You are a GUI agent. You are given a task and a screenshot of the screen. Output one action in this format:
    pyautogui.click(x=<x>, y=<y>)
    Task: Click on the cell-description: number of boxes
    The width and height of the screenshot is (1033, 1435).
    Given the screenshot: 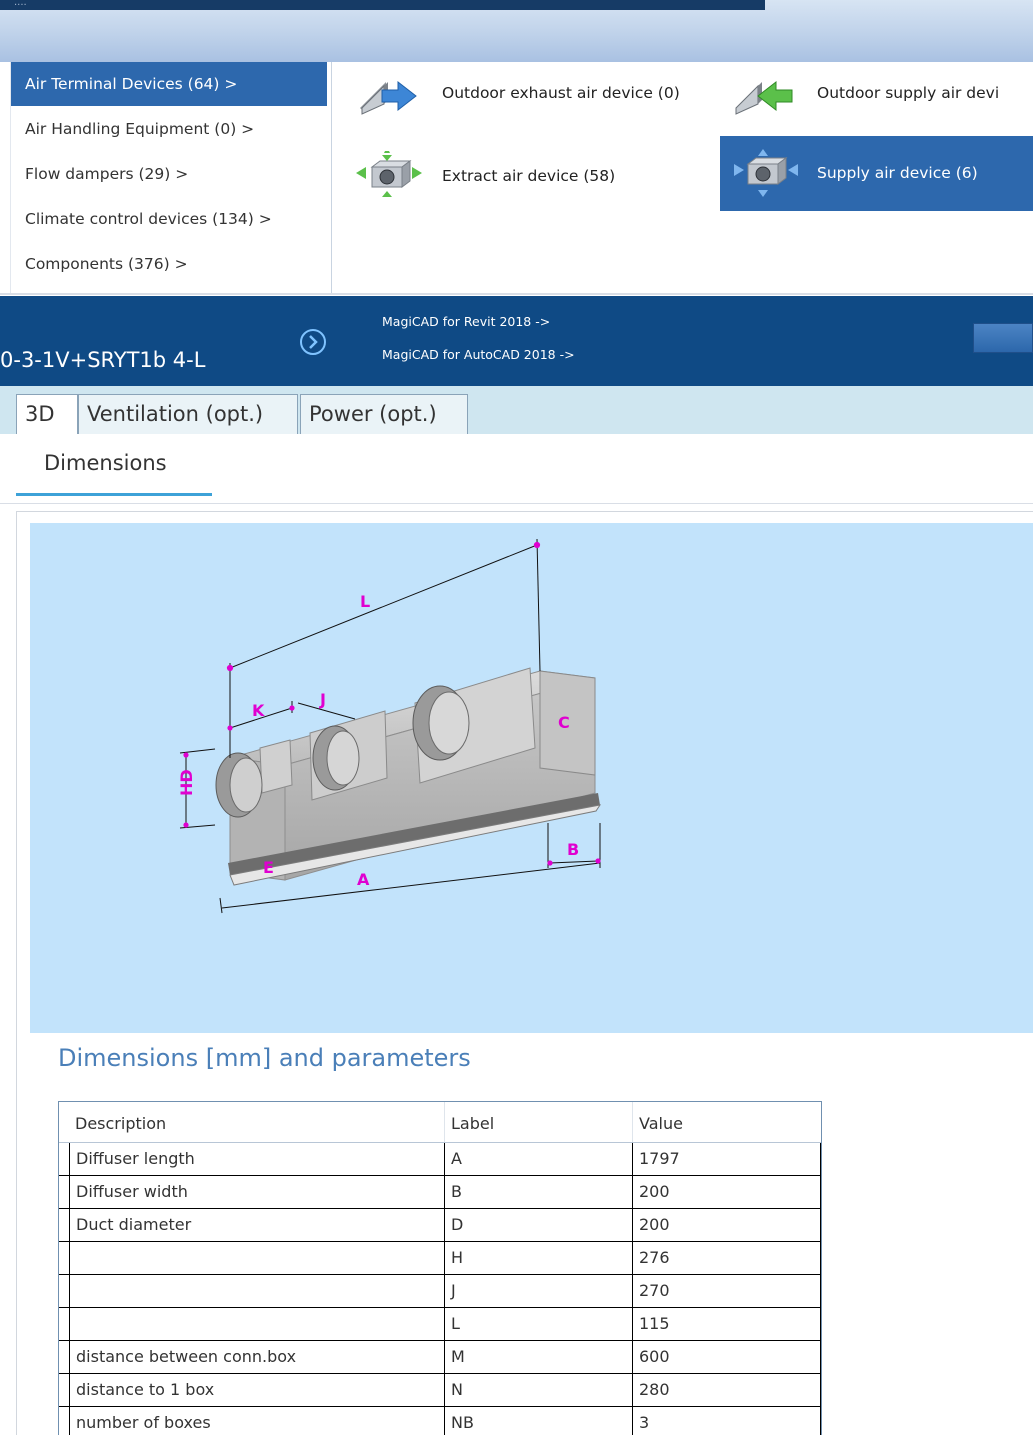 What is the action you would take?
    pyautogui.click(x=256, y=1421)
    